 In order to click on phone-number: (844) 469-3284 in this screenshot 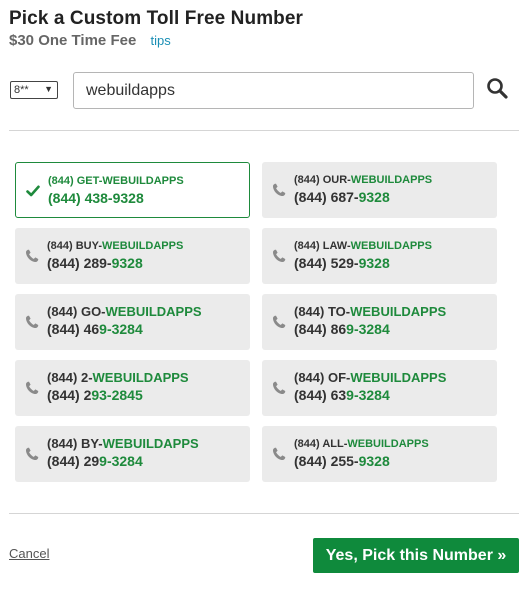, I will do `click(95, 329)`.